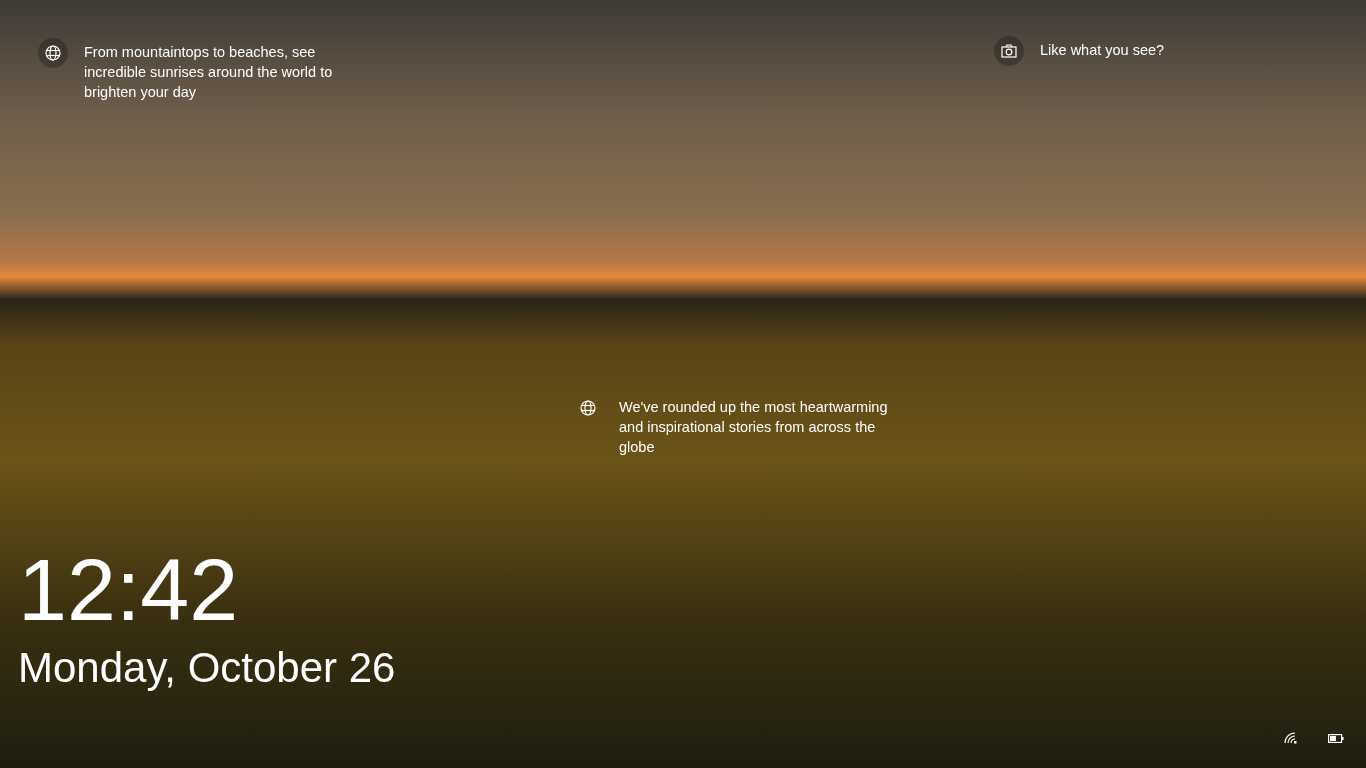  What do you see at coordinates (1103, 50) in the screenshot?
I see `hotspot-text: Like what you see?` at bounding box center [1103, 50].